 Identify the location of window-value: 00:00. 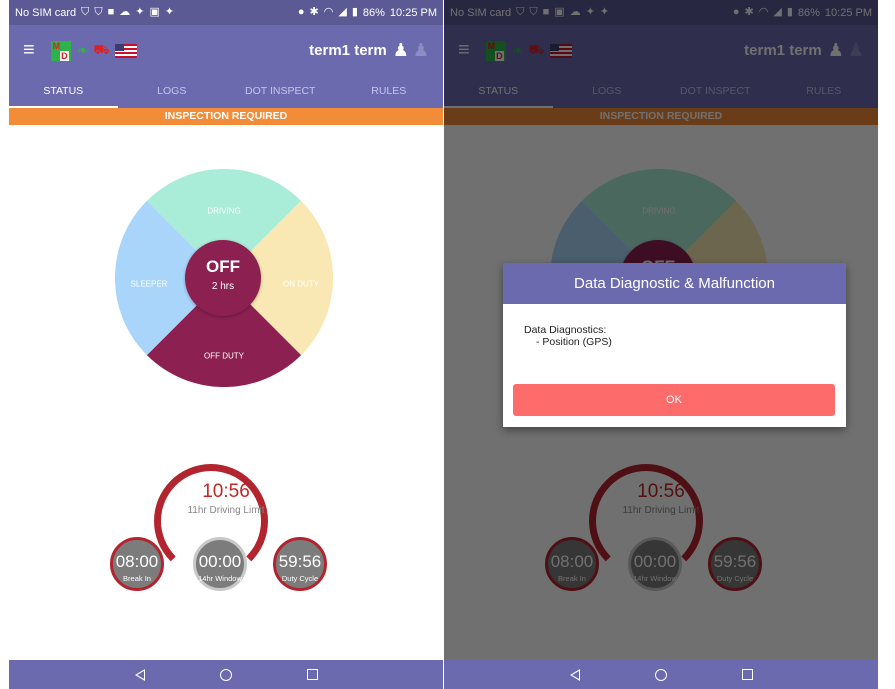
(220, 561).